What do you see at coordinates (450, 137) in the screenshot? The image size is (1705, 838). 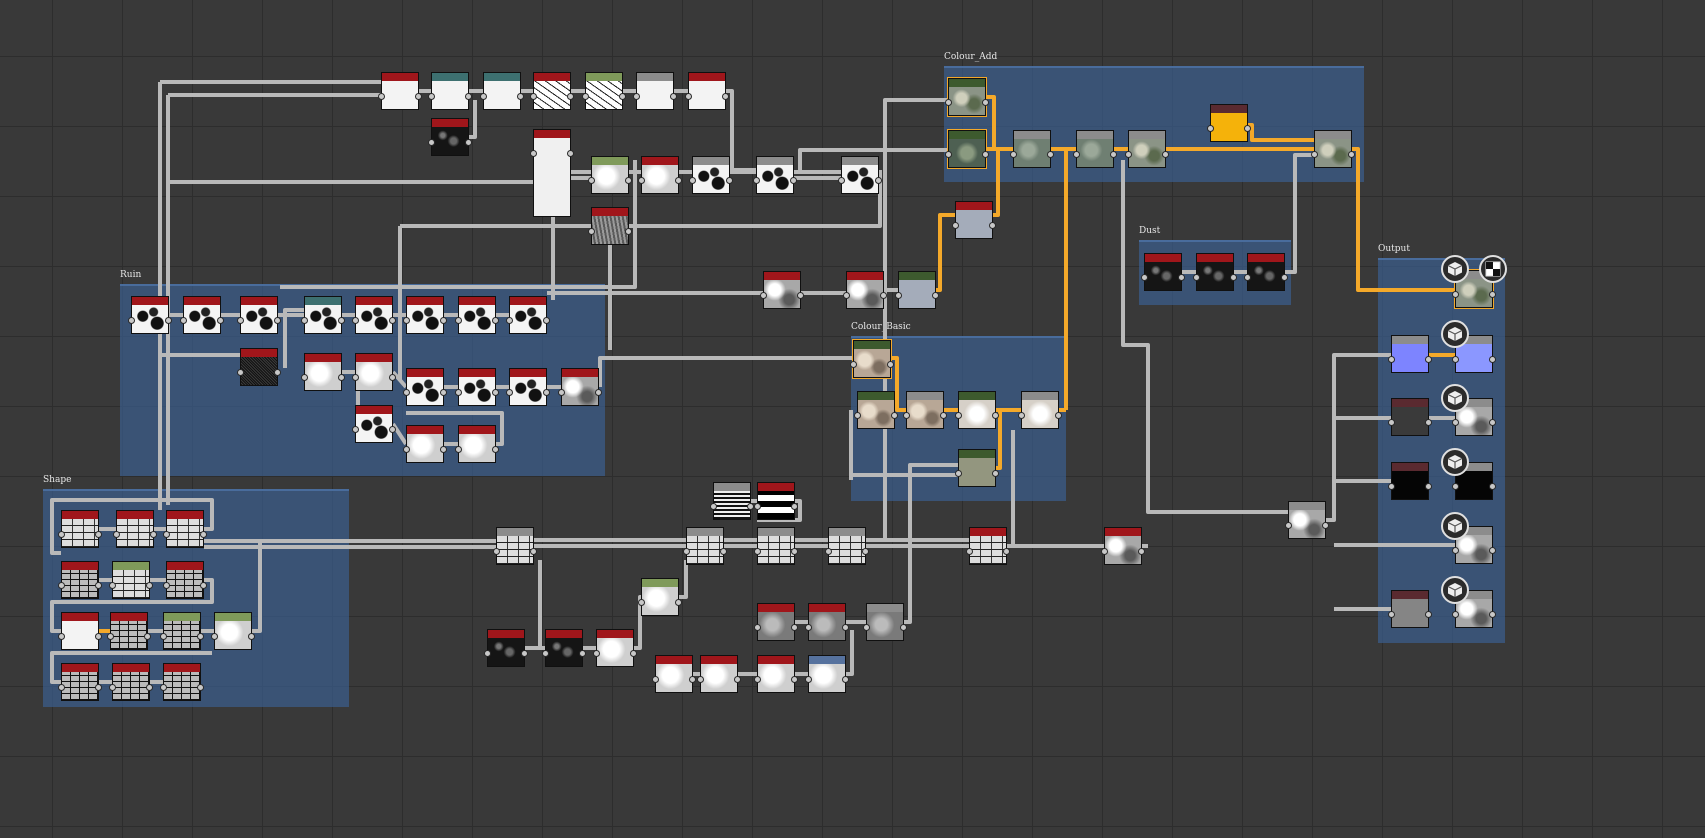 I see `node-noise-dark` at bounding box center [450, 137].